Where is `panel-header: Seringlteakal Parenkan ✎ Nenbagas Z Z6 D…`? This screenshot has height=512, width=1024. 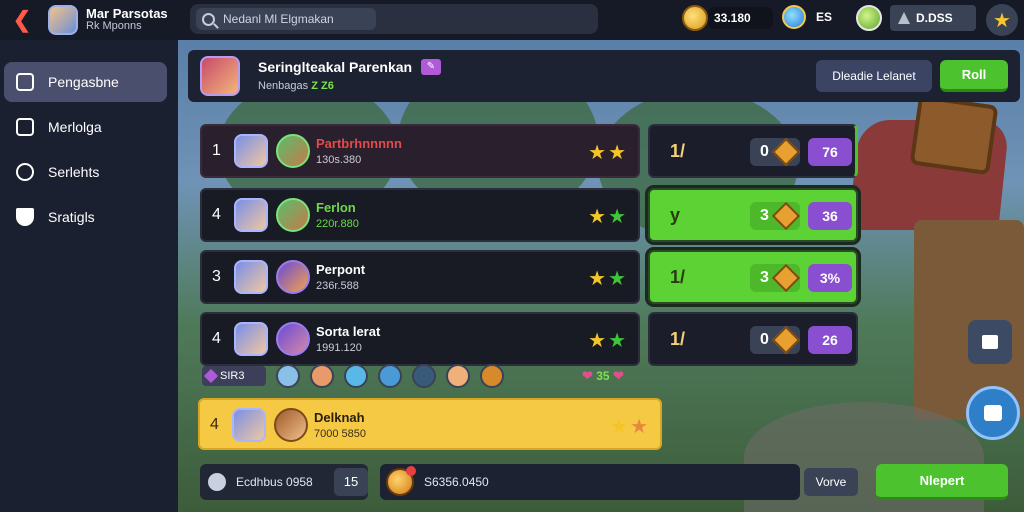 panel-header: Seringlteakal Parenkan ✎ Nenbagas Z Z6 D… is located at coordinates (604, 76).